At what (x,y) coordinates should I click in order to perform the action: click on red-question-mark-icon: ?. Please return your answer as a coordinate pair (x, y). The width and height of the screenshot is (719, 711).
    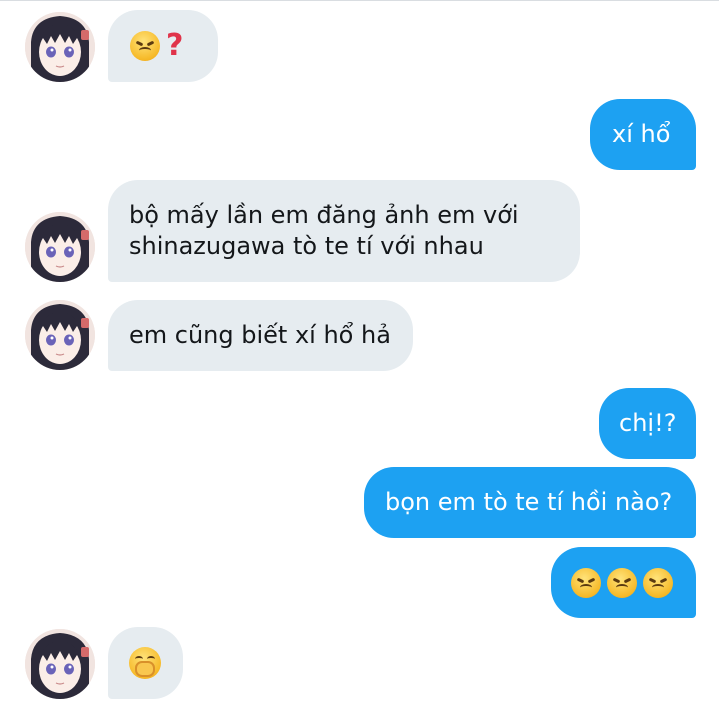
    Looking at the image, I should click on (175, 45).